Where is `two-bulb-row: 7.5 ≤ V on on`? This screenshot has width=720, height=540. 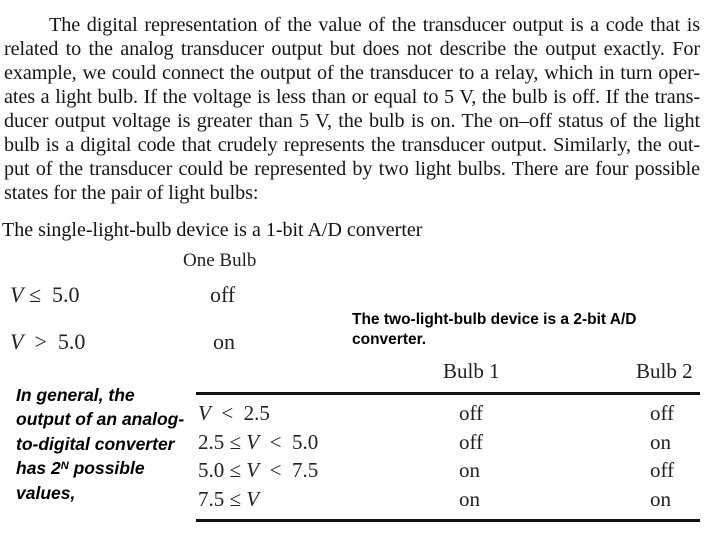 two-bulb-row: 7.5 ≤ V on on is located at coordinates (360, 501).